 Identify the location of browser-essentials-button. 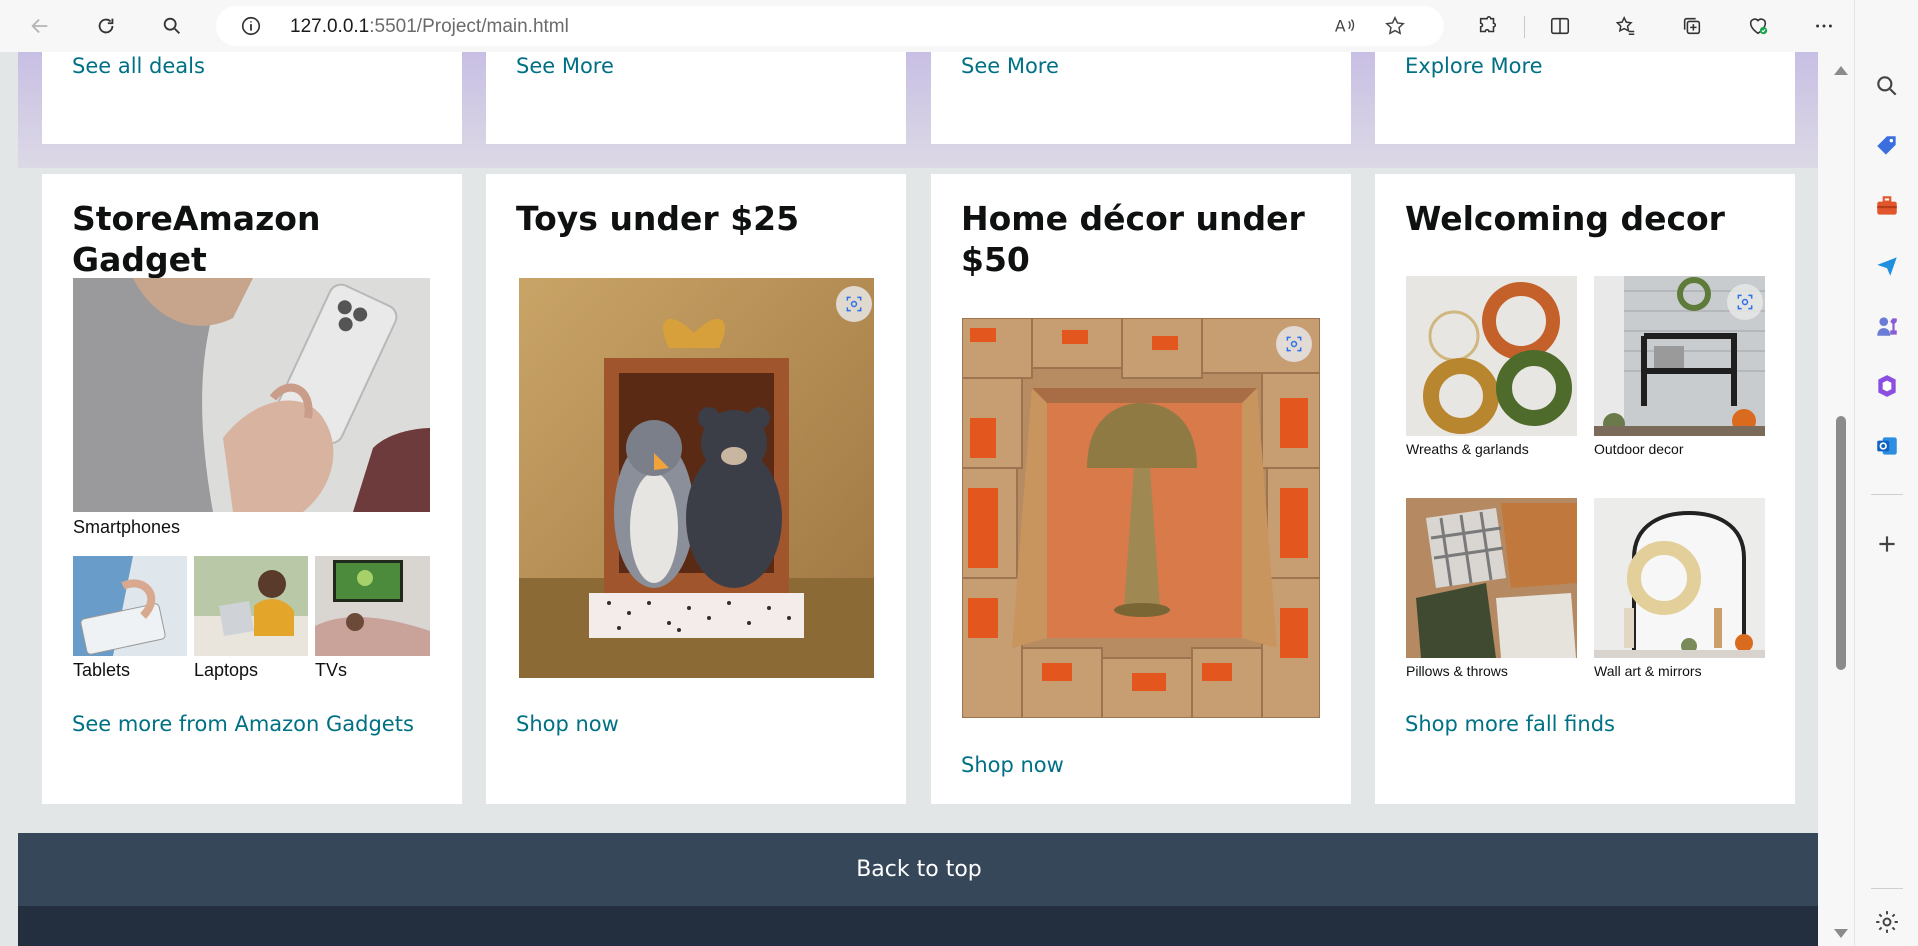
(1758, 26).